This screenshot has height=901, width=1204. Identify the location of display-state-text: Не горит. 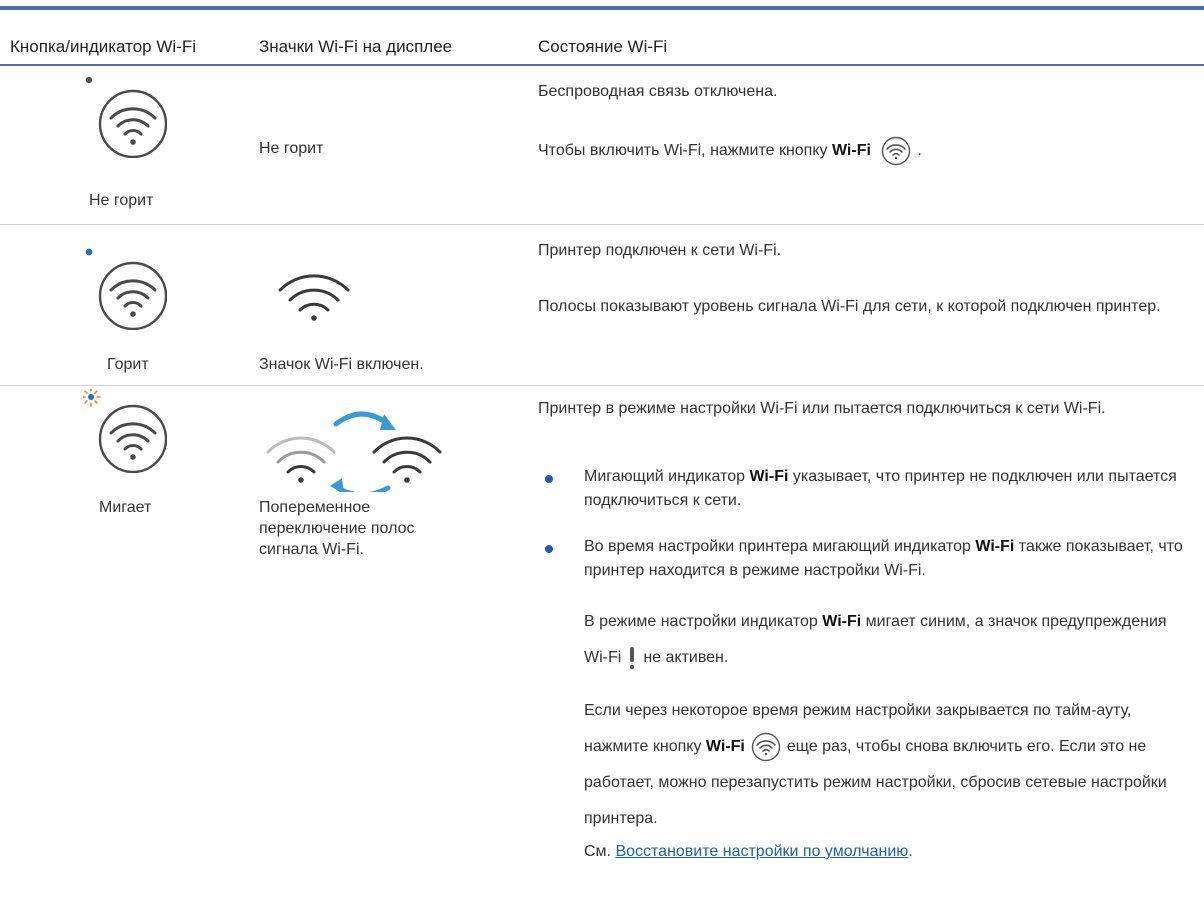
(291, 148).